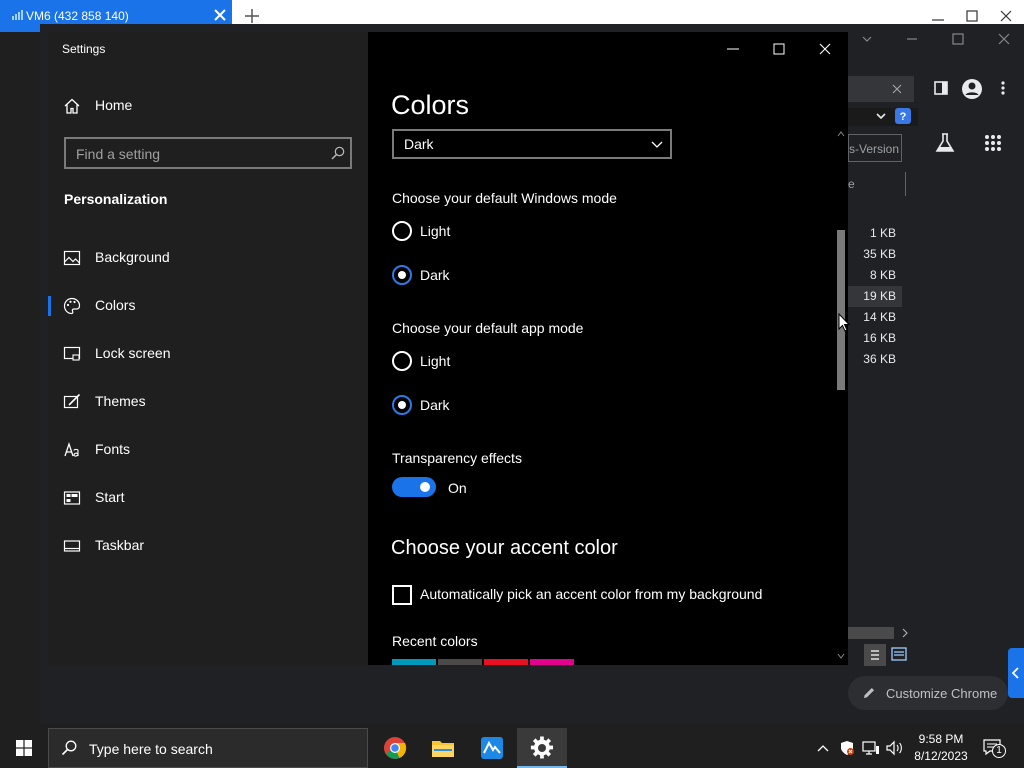 The width and height of the screenshot is (1024, 768). I want to click on pencil-icon, so click(869, 693).